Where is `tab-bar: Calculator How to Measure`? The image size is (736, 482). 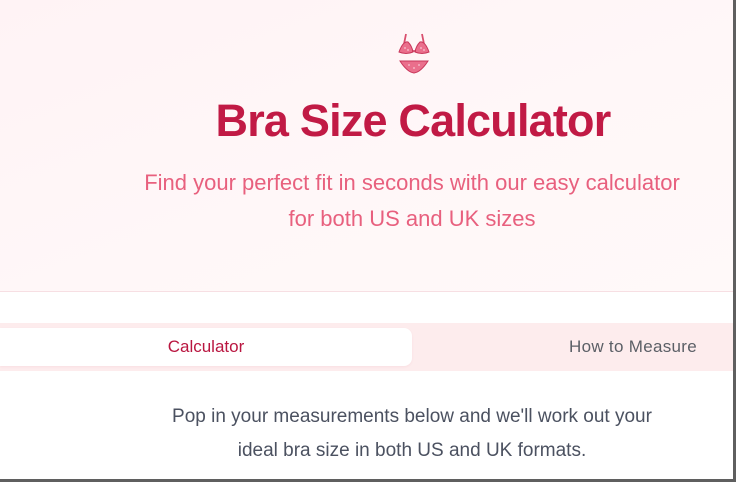 tab-bar: Calculator How to Measure is located at coordinates (366, 347).